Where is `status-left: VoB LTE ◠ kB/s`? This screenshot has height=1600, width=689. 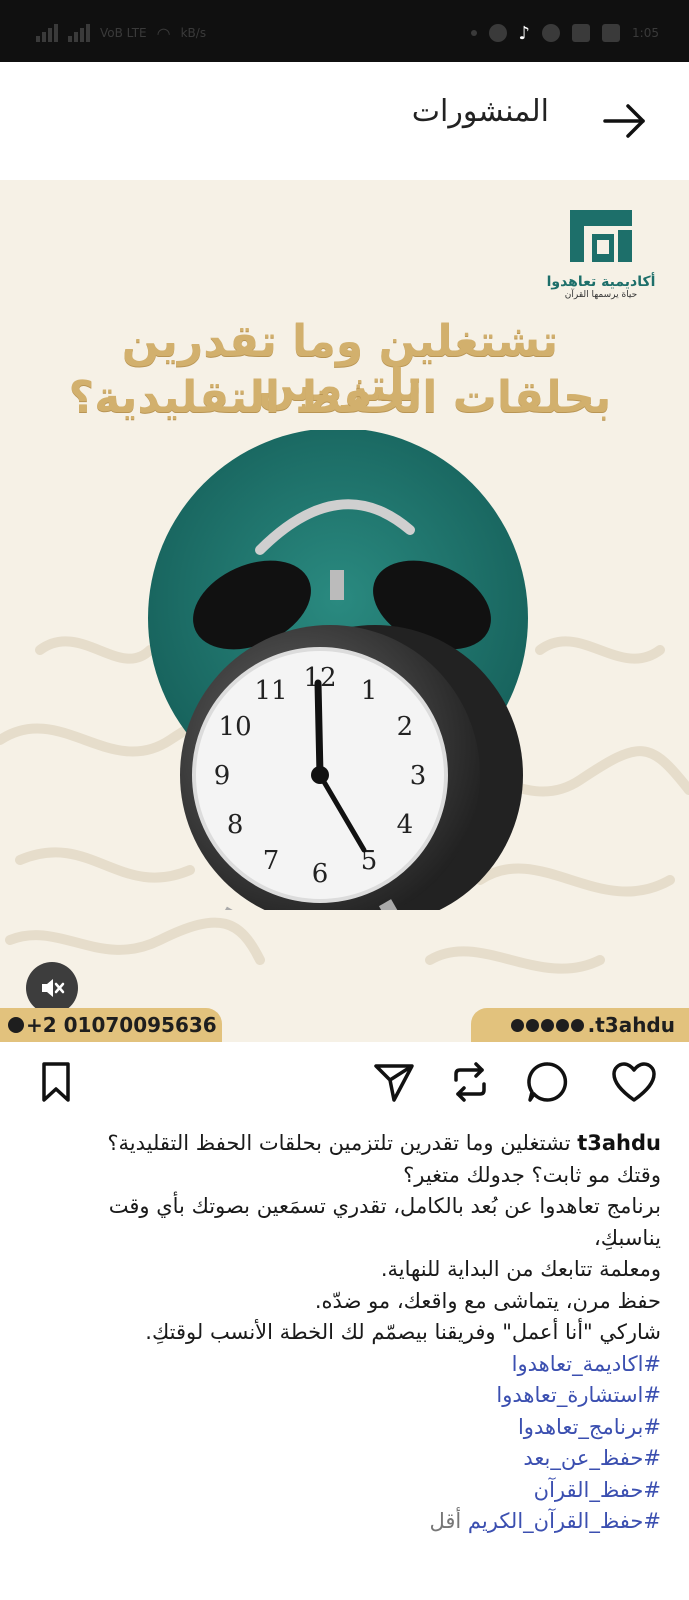
status-left: VoB LTE ◠ kB/s is located at coordinates (121, 33).